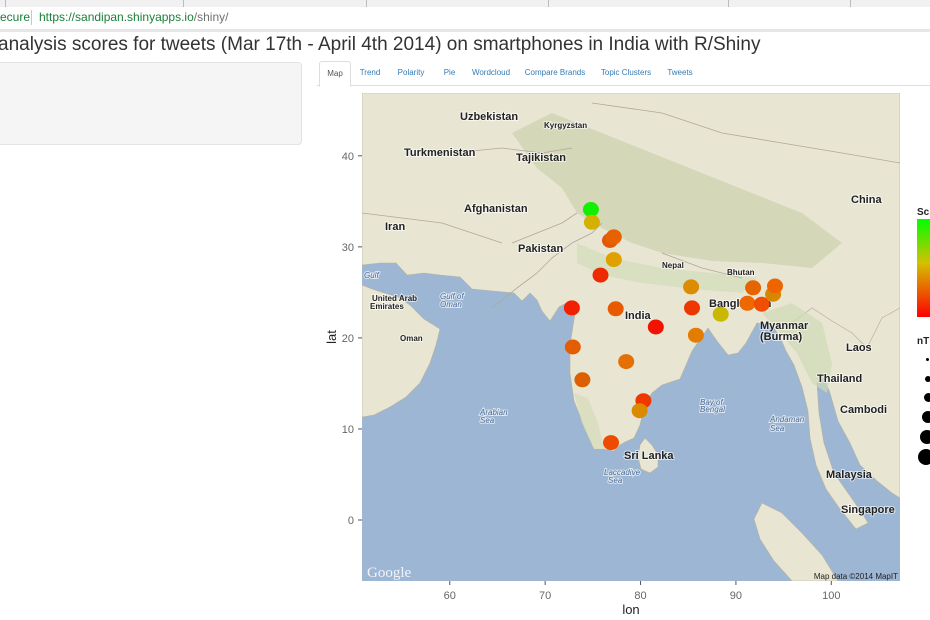  Describe the element at coordinates (411, 72) in the screenshot. I see `tab-polarity: Polarity` at that location.